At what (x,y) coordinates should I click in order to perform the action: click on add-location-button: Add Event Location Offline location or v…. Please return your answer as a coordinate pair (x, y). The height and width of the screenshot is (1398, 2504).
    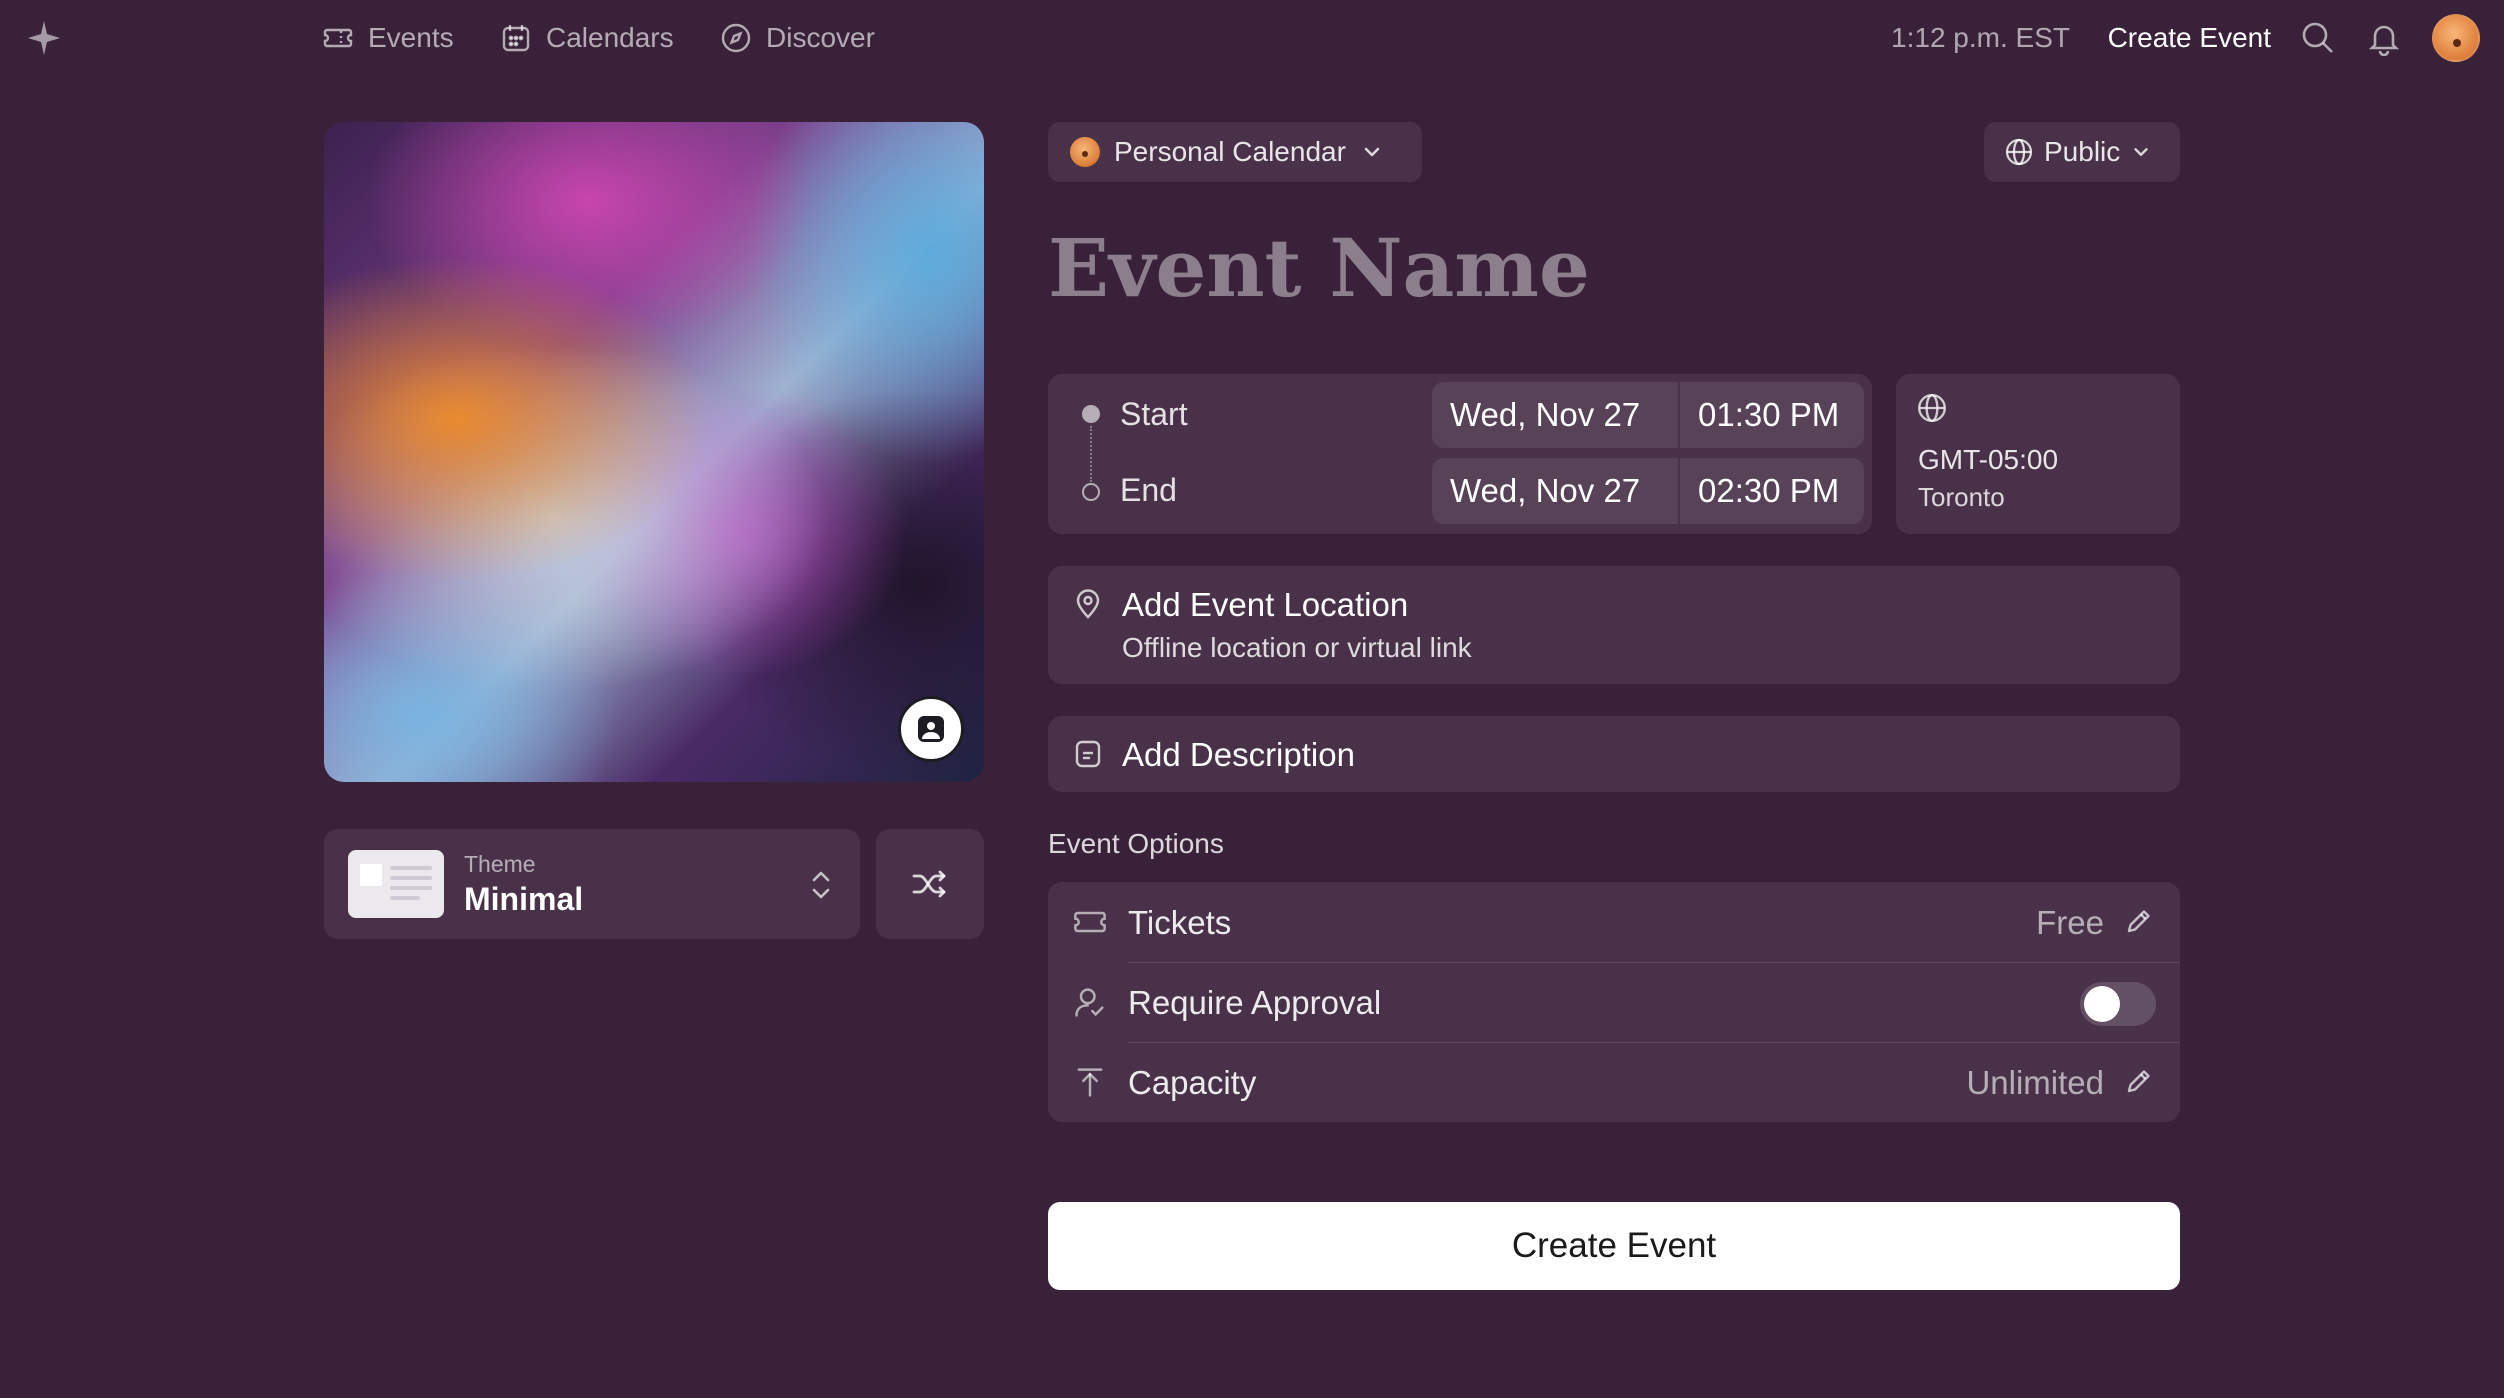
    Looking at the image, I should click on (1614, 625).